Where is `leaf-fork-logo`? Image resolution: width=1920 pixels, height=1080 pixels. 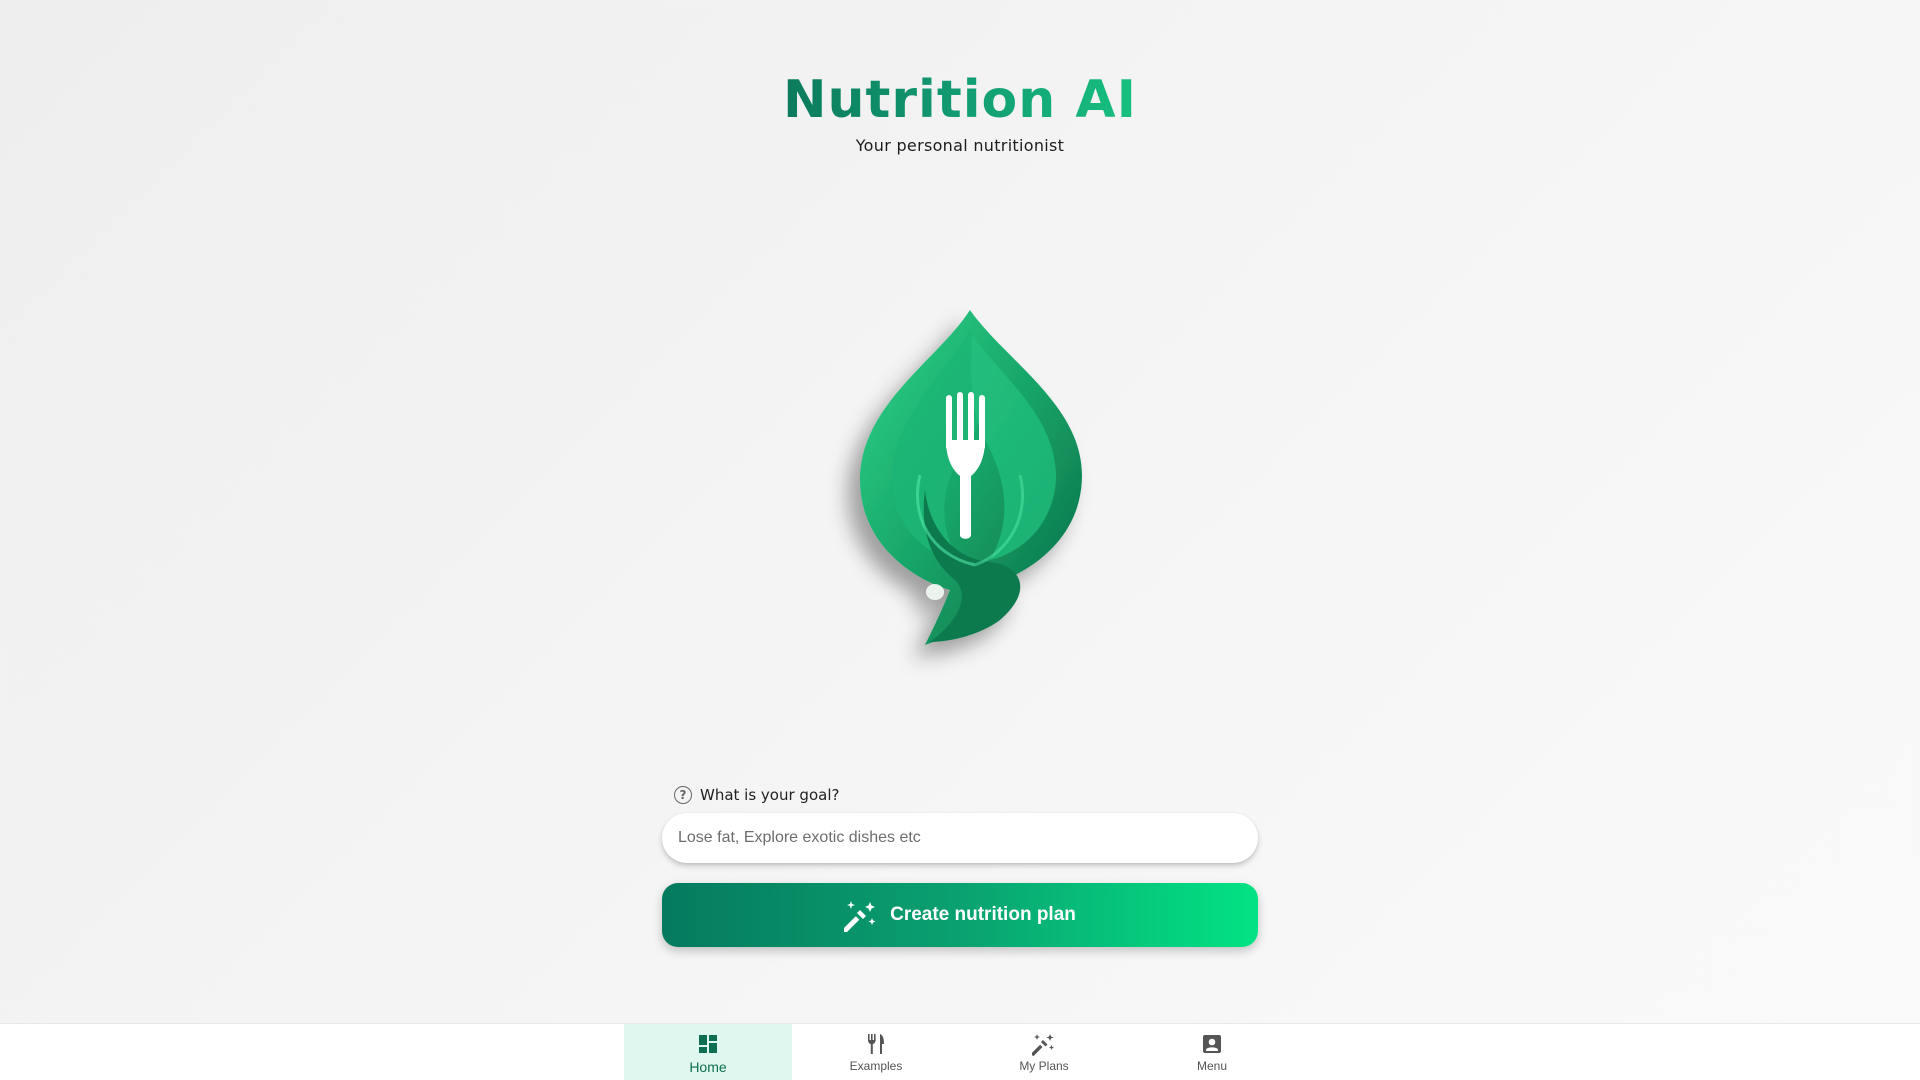
leaf-fork-logo is located at coordinates (970, 480).